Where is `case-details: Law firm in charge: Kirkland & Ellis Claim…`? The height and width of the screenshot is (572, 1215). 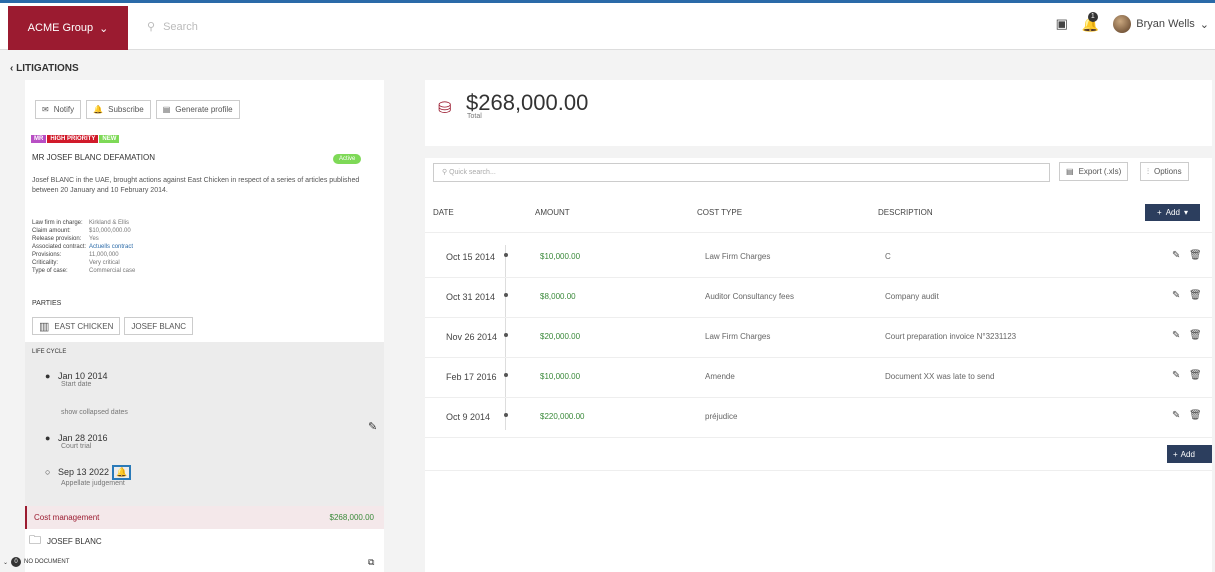
case-details: Law firm in charge: Kirkland & Ellis Claim… is located at coordinates (83, 247).